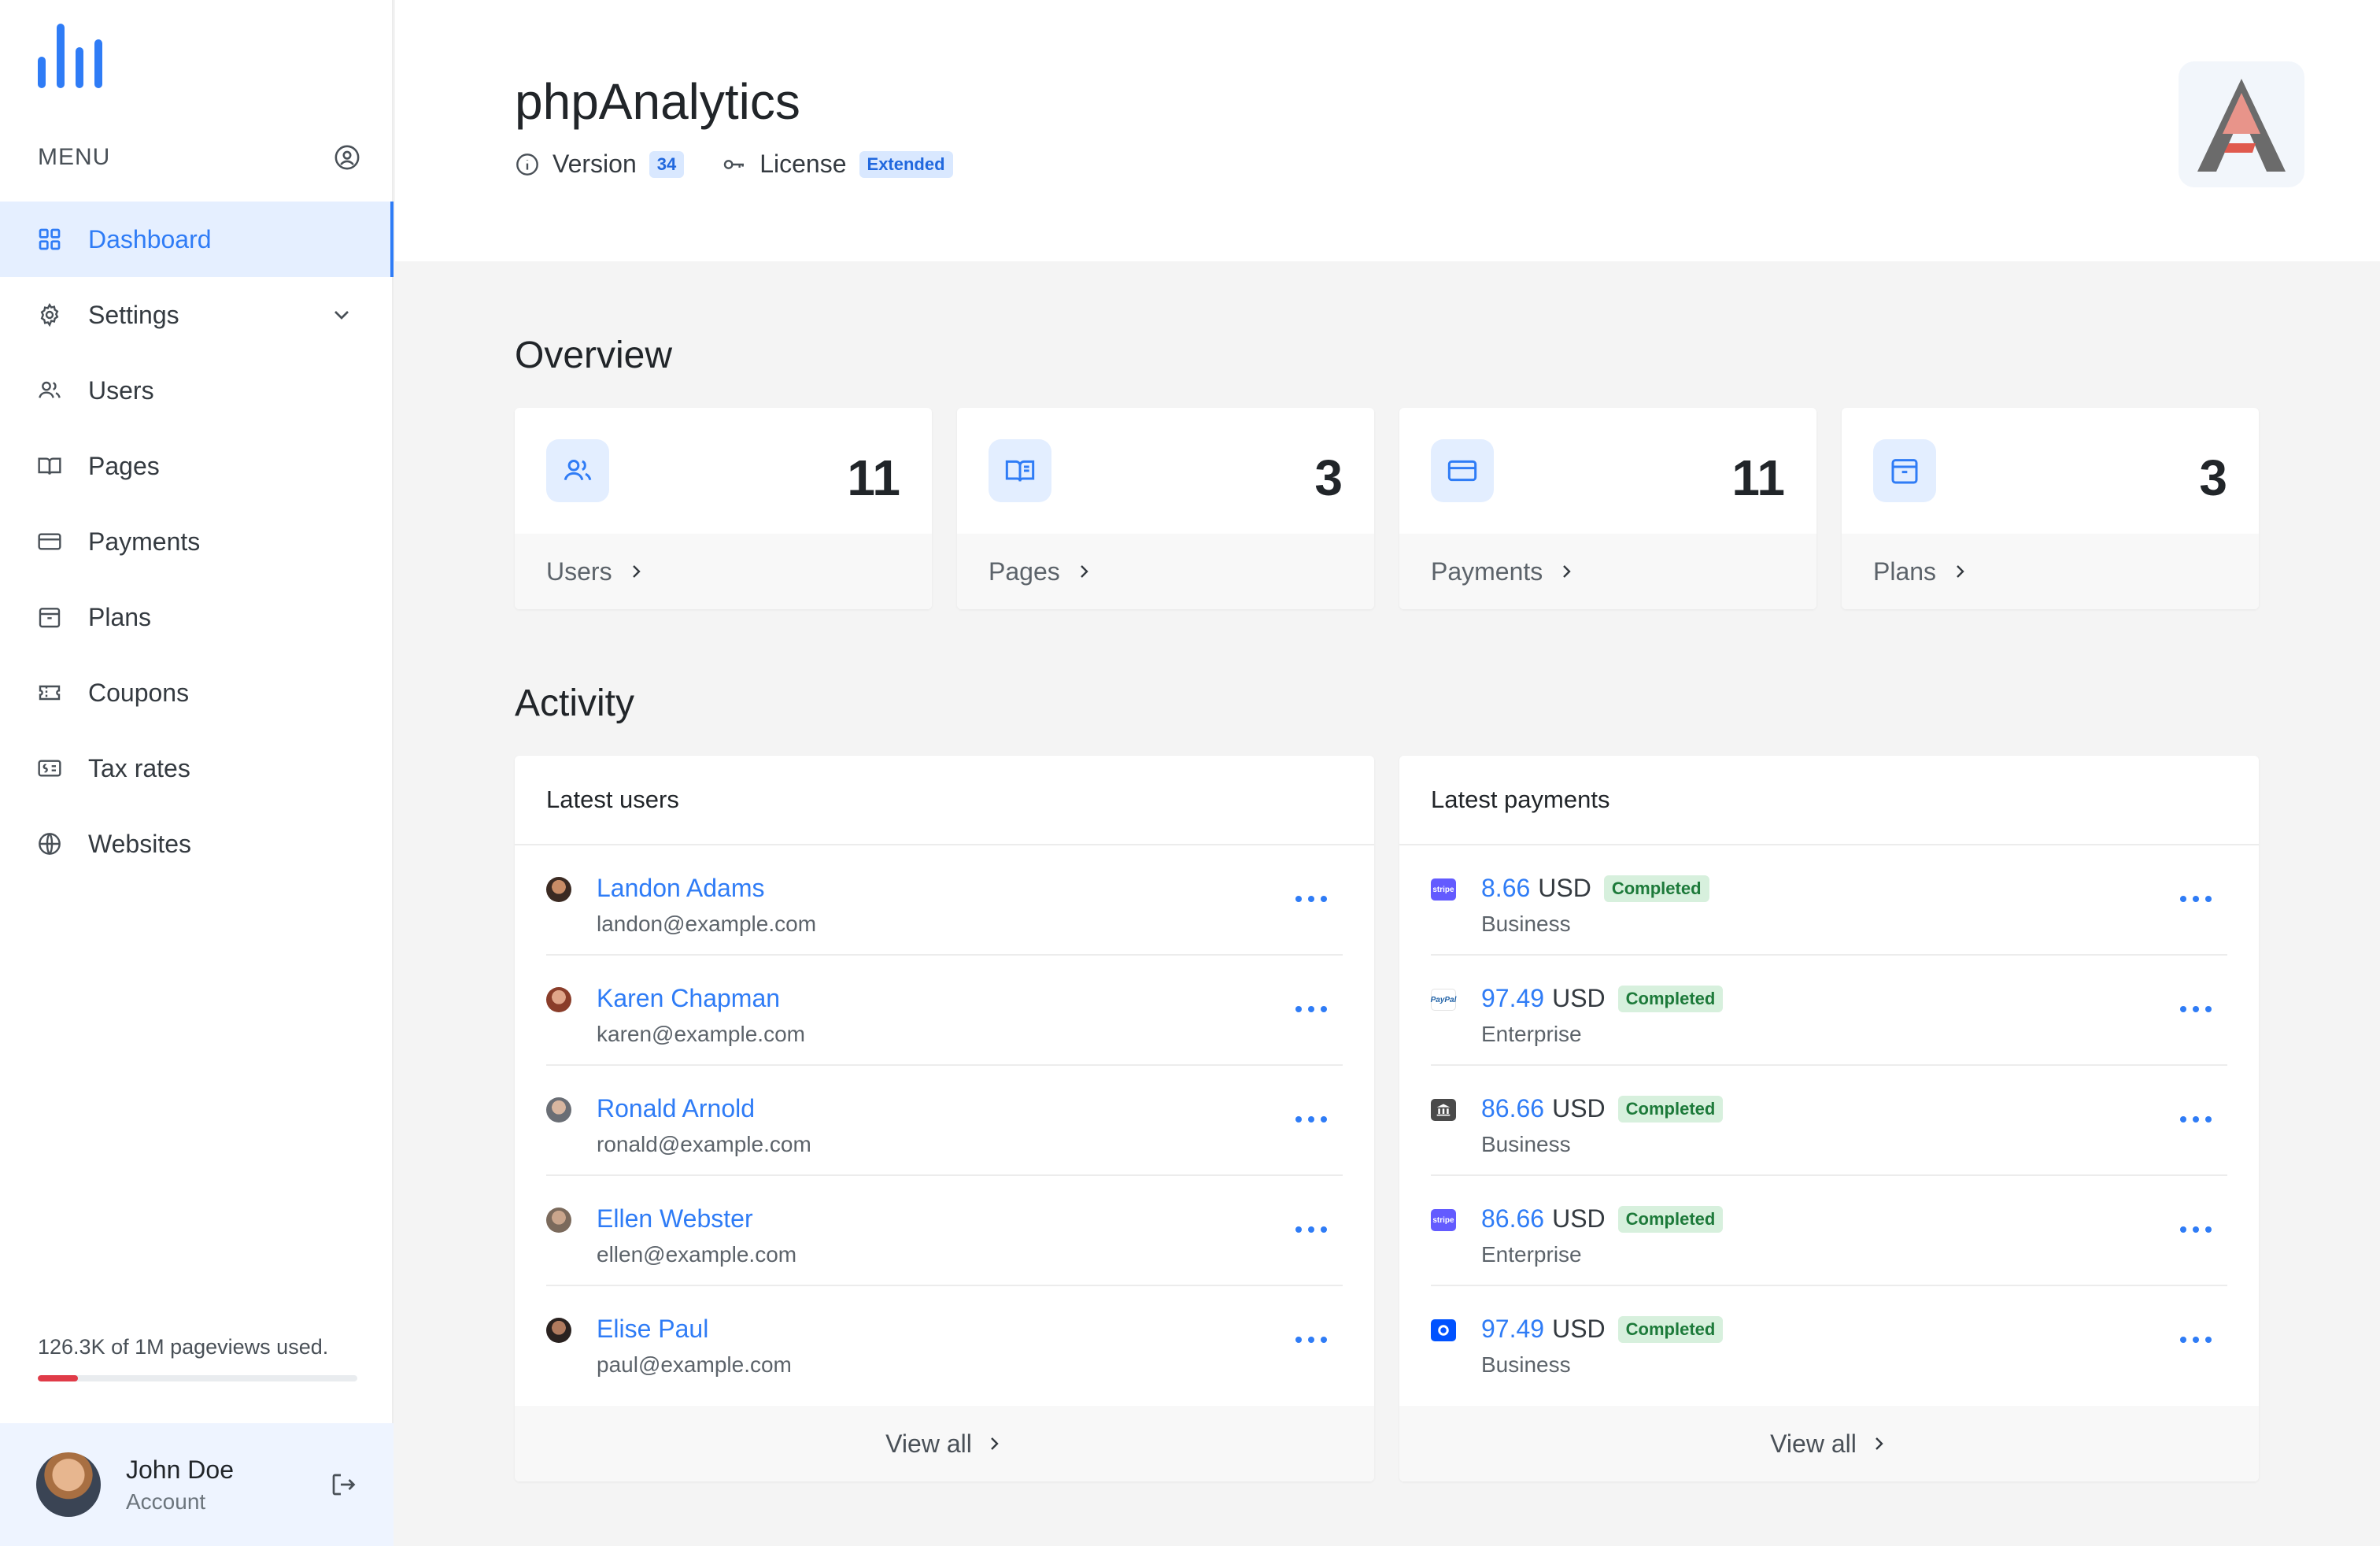 The width and height of the screenshot is (2380, 1546). I want to click on user-name-link: Elise Paul, so click(652, 1329).